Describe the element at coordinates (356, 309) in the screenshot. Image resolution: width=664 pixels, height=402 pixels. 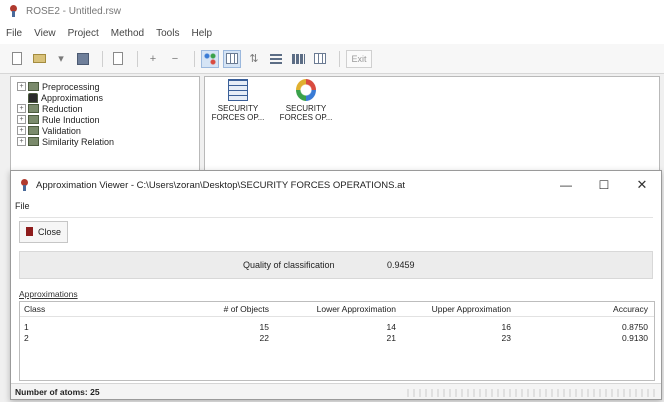
I see `column-header-lower: Lower Approximation` at that location.